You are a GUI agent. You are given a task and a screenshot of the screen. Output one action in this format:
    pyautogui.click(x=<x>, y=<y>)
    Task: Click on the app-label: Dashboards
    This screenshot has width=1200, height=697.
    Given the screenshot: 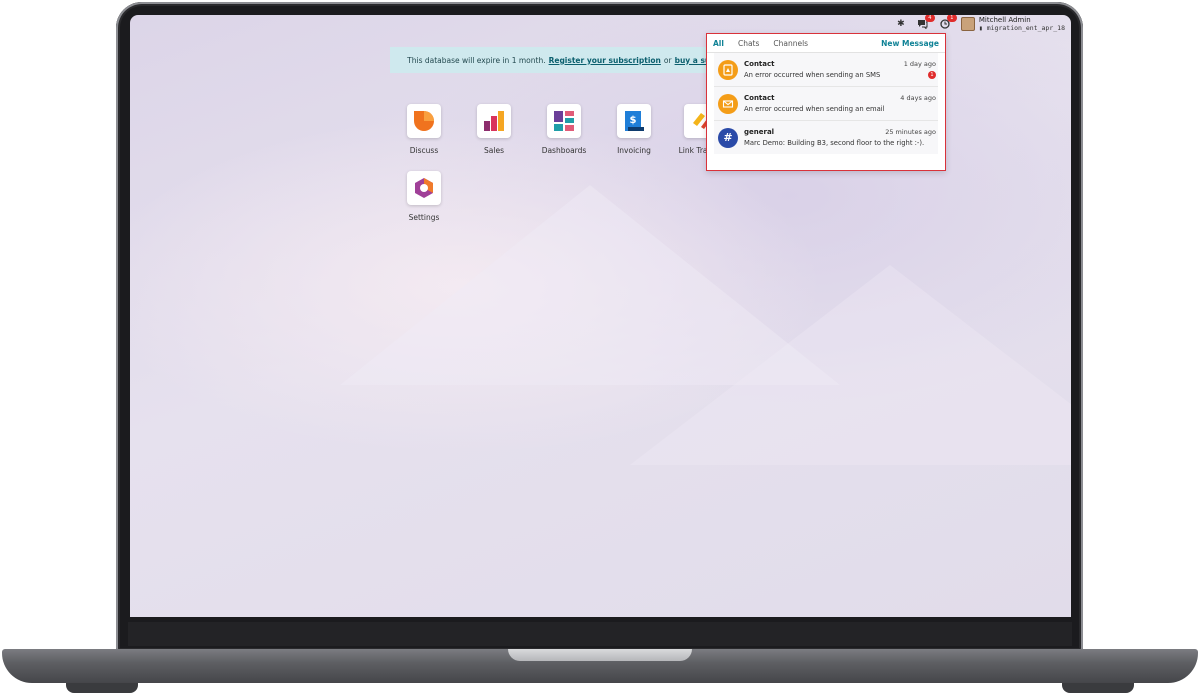 What is the action you would take?
    pyautogui.click(x=564, y=150)
    